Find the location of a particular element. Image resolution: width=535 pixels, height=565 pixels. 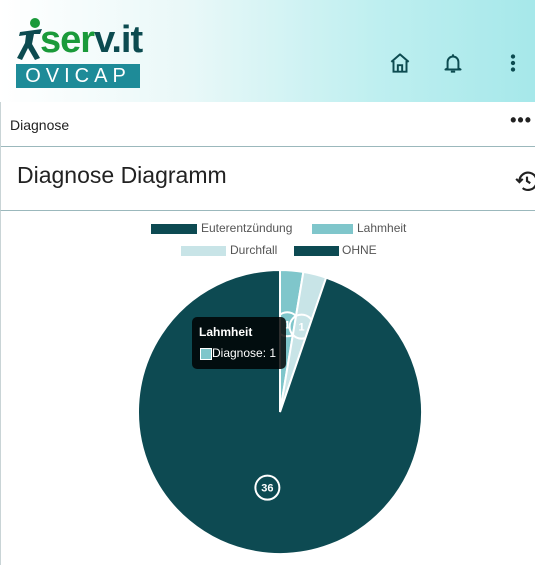

breadcrumb-more-button: ••• is located at coordinates (521, 120).